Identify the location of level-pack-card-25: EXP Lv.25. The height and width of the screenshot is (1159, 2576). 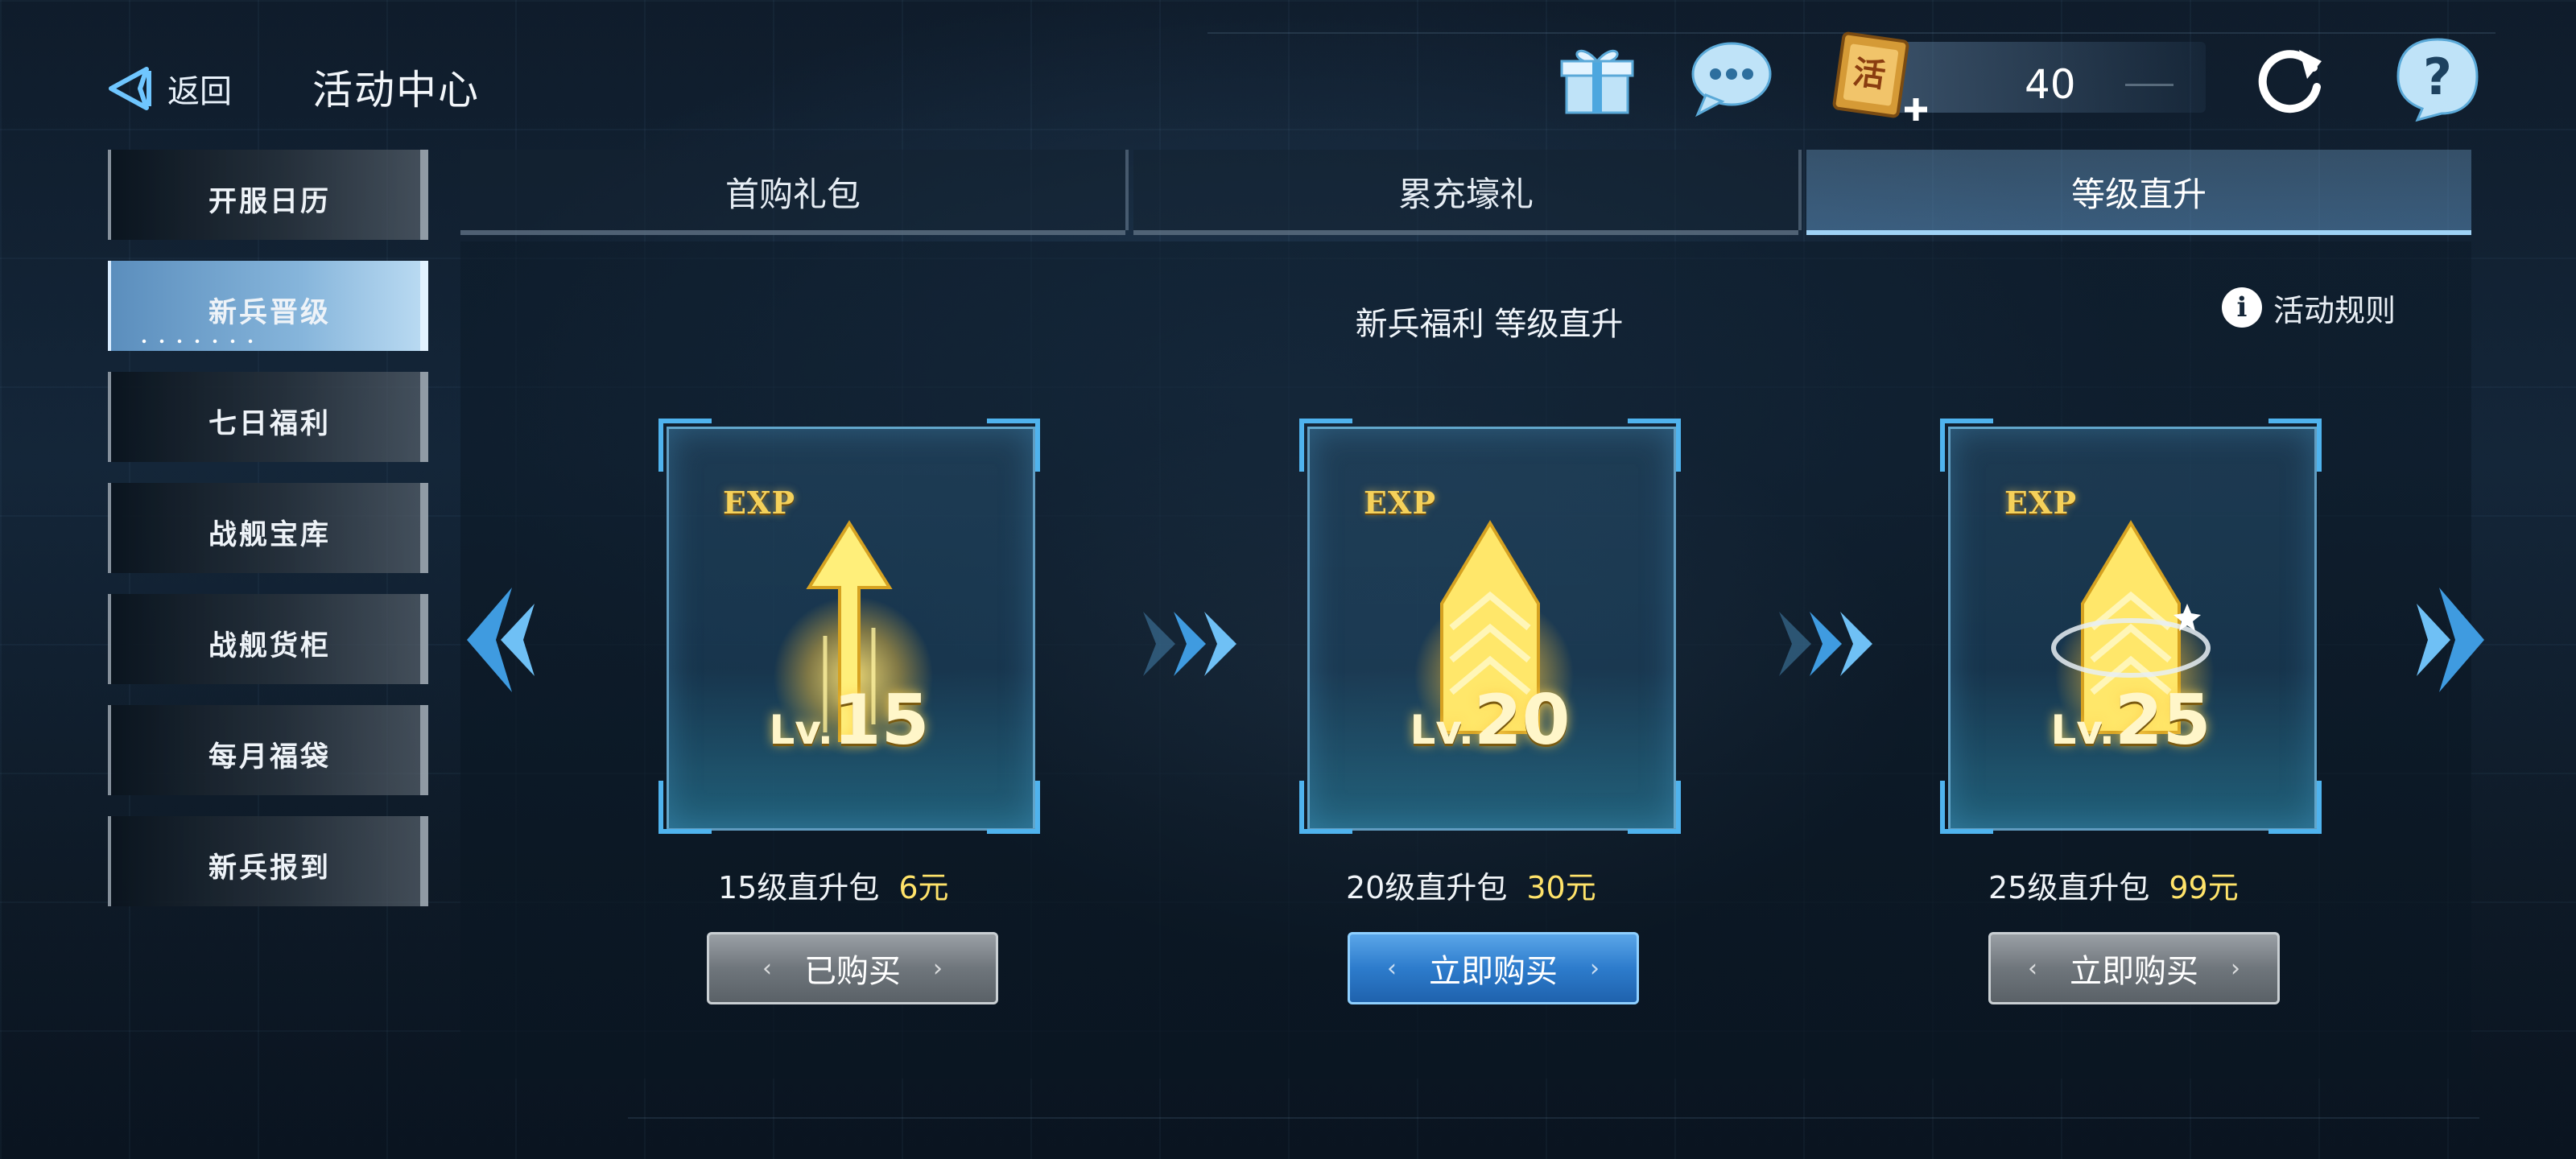
(2131, 628).